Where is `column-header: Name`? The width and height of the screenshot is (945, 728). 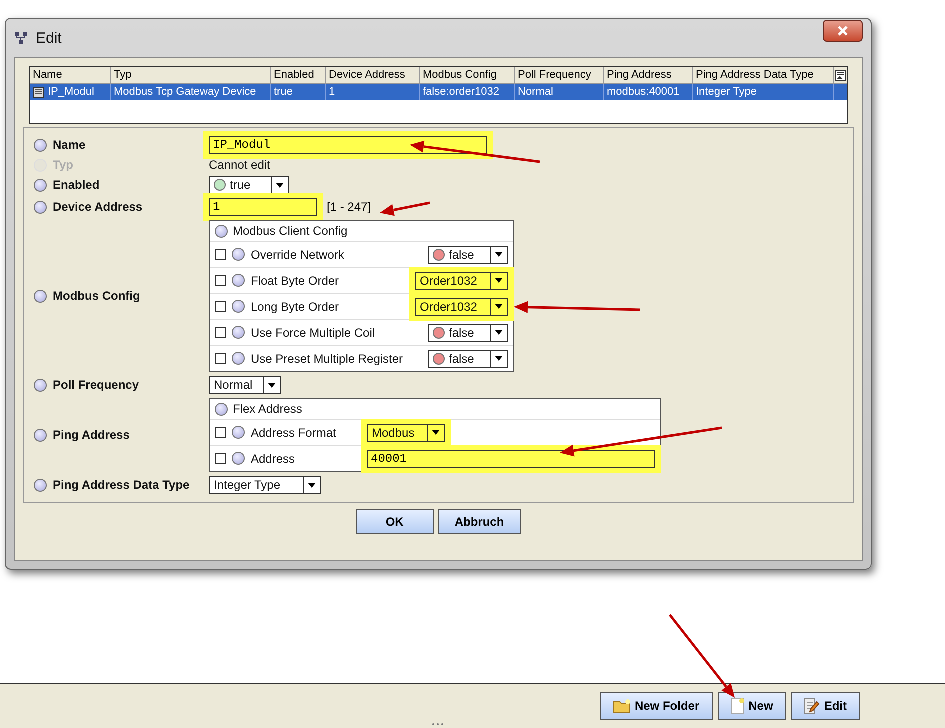
column-header: Name is located at coordinates (70, 75).